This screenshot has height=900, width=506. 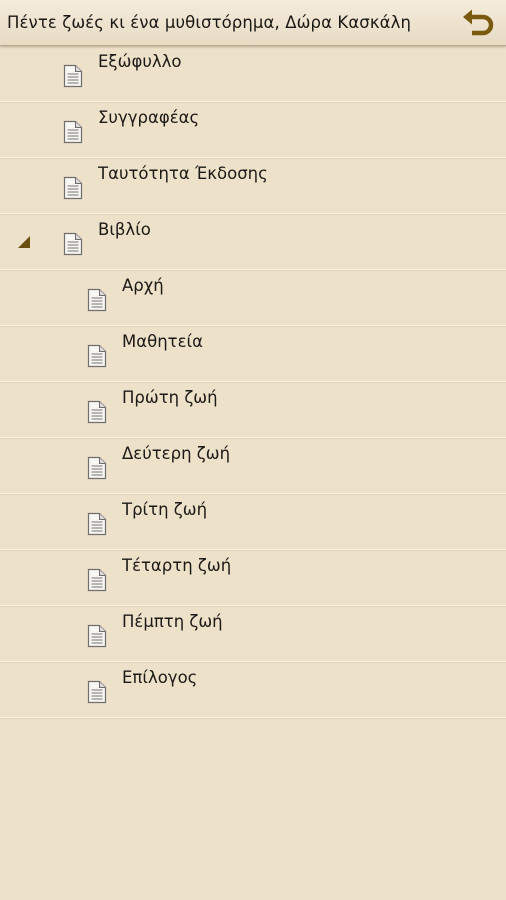 I want to click on toc-item-edition-info: Ταυτότητα Έκδοσης, so click(x=253, y=186).